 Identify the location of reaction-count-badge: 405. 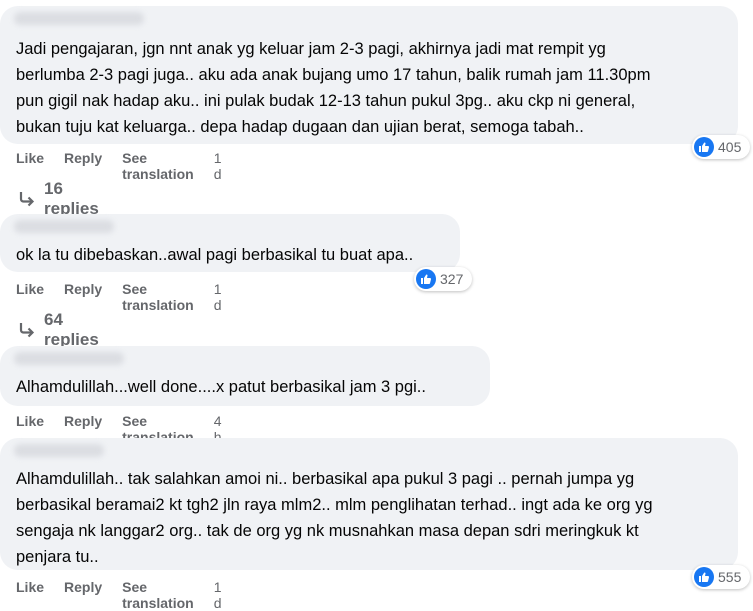
(721, 147).